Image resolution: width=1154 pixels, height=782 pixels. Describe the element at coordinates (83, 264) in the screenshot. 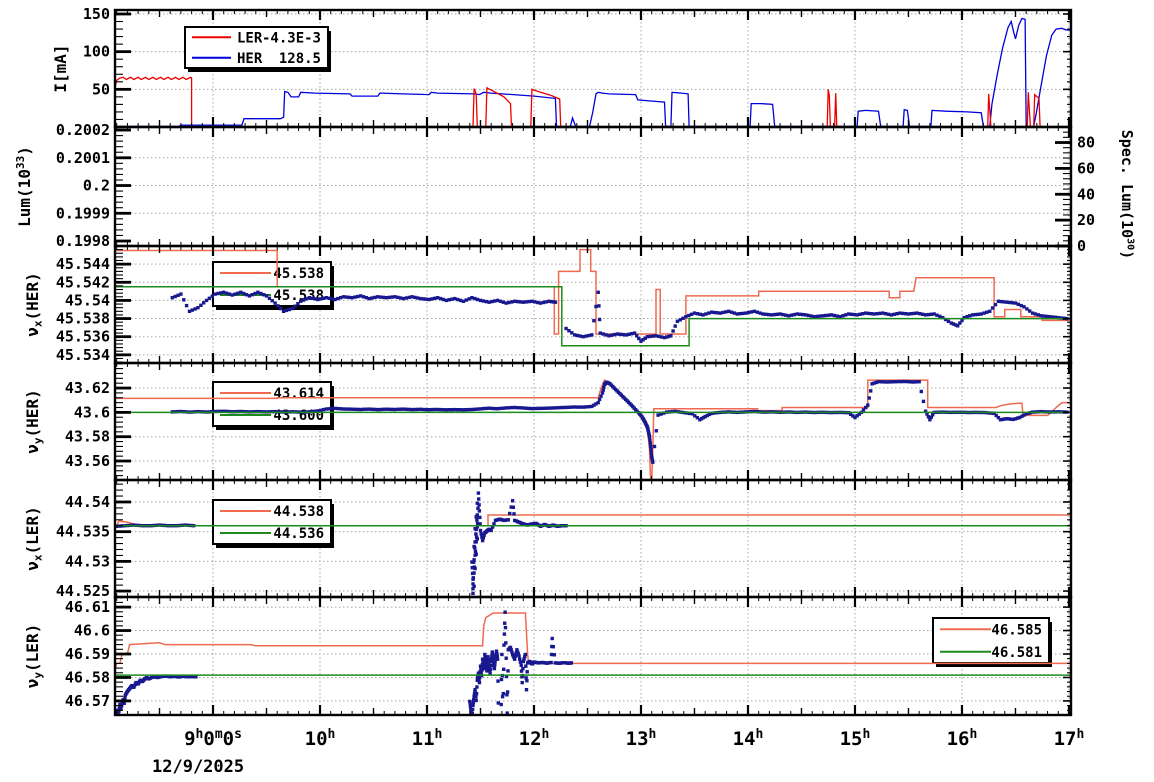

I see `ytick-label: 45.544` at that location.